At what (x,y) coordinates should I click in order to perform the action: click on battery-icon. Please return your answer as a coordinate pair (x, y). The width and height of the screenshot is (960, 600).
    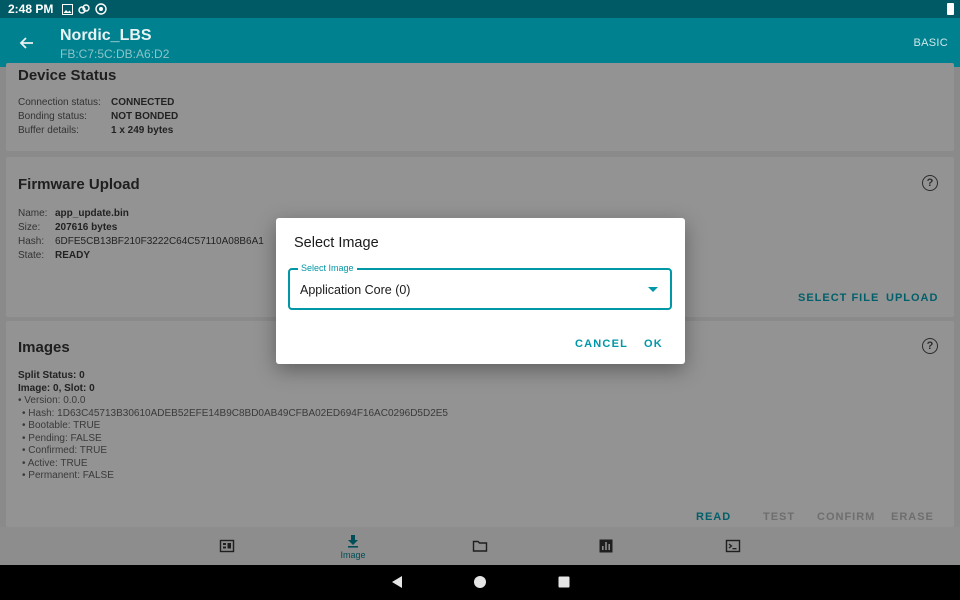
    Looking at the image, I should click on (950, 9).